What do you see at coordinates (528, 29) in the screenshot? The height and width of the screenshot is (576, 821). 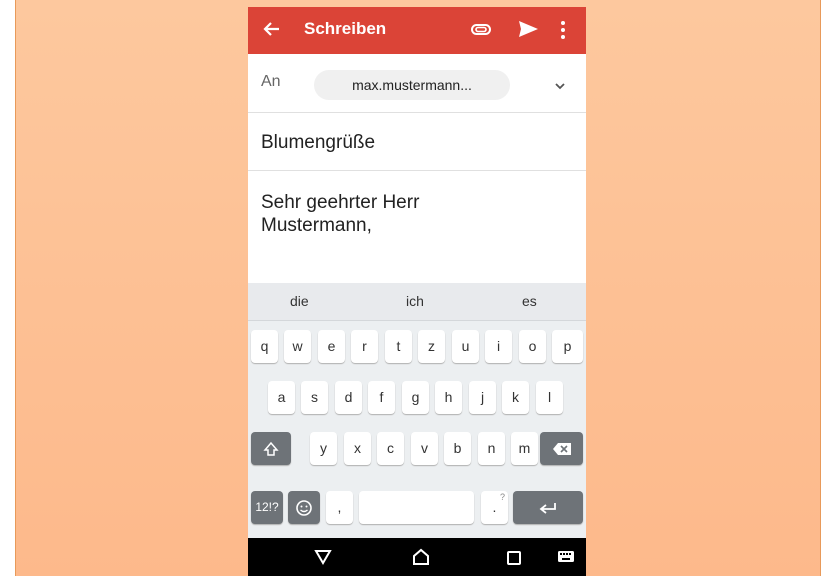 I see `send-icon` at bounding box center [528, 29].